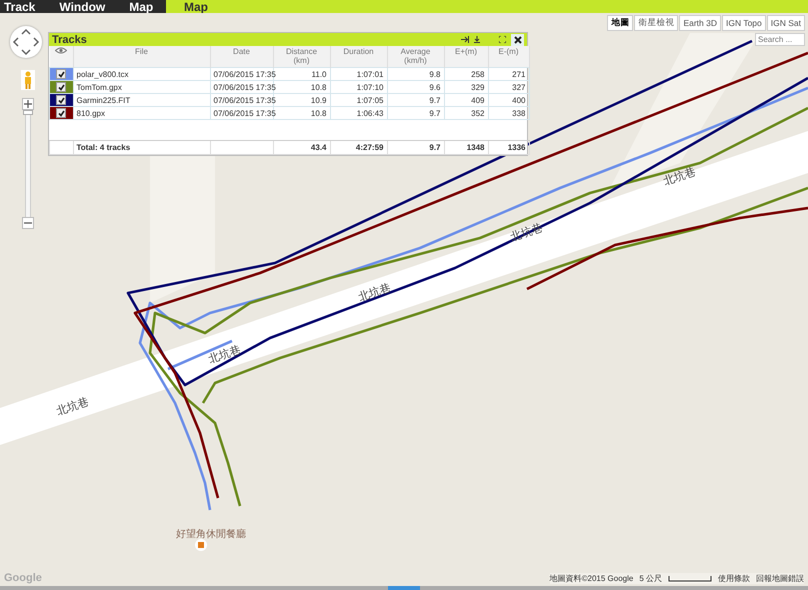 This screenshot has width=808, height=590. Describe the element at coordinates (141, 87) in the screenshot. I see `table-cell: TomTom.gpx` at that location.